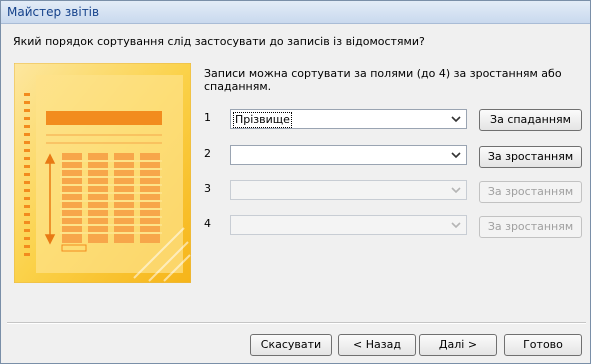 This screenshot has width=591, height=364. Describe the element at coordinates (53, 12) in the screenshot. I see `window-title: Майстер звітів` at that location.